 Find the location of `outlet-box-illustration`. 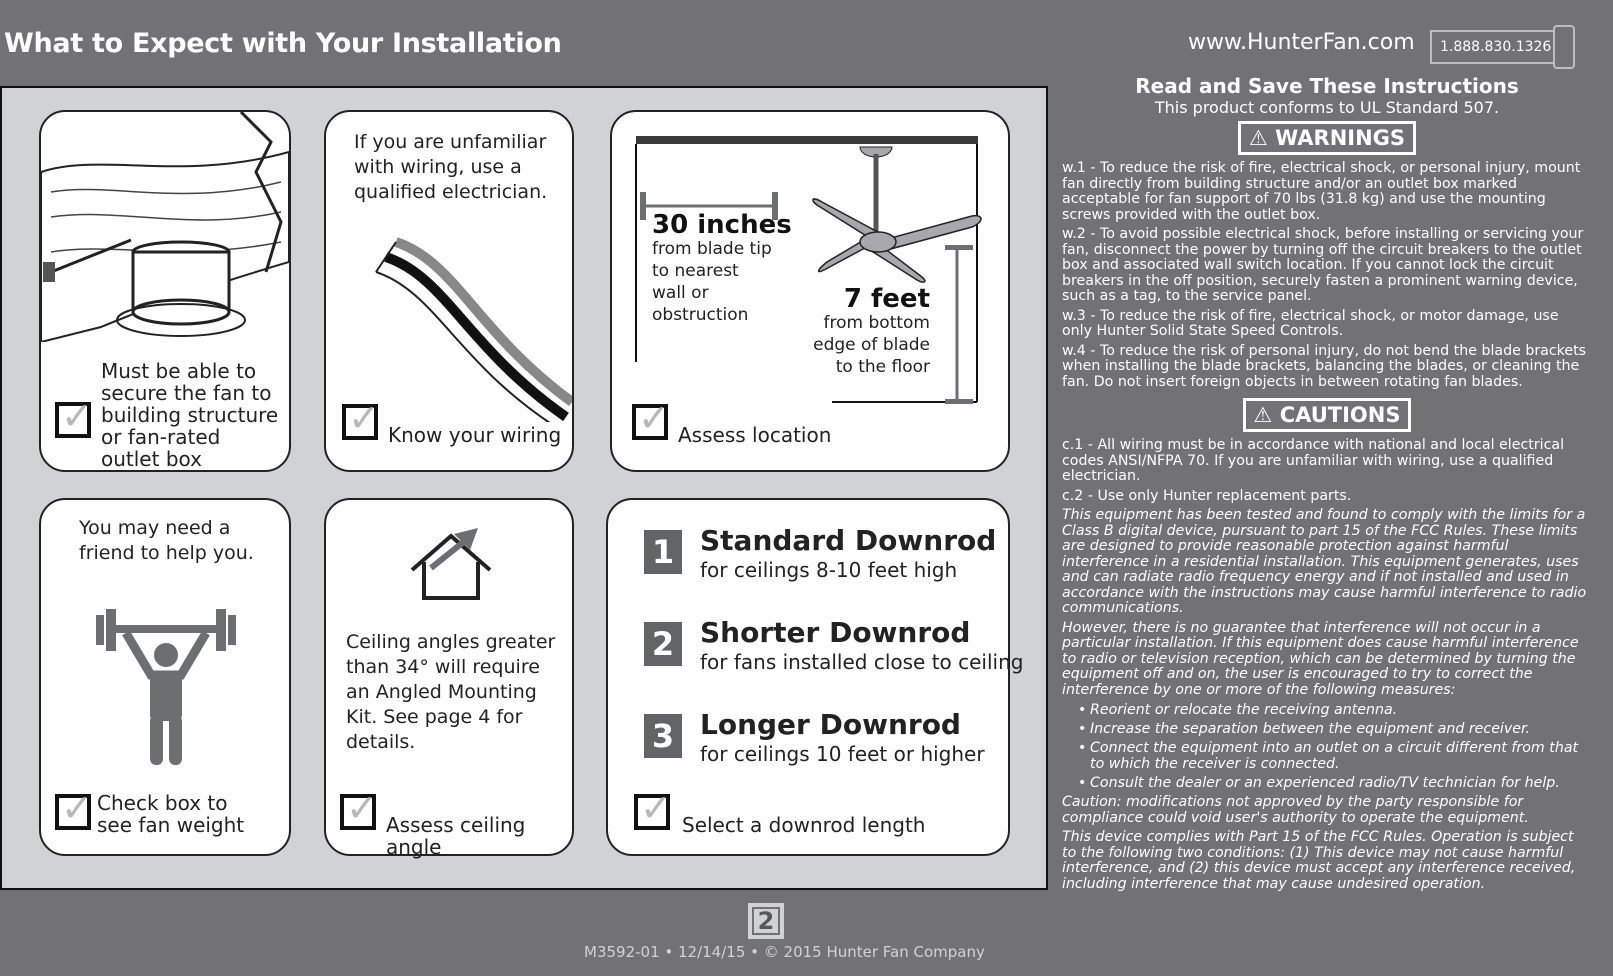

outlet-box-illustration is located at coordinates (165, 227).